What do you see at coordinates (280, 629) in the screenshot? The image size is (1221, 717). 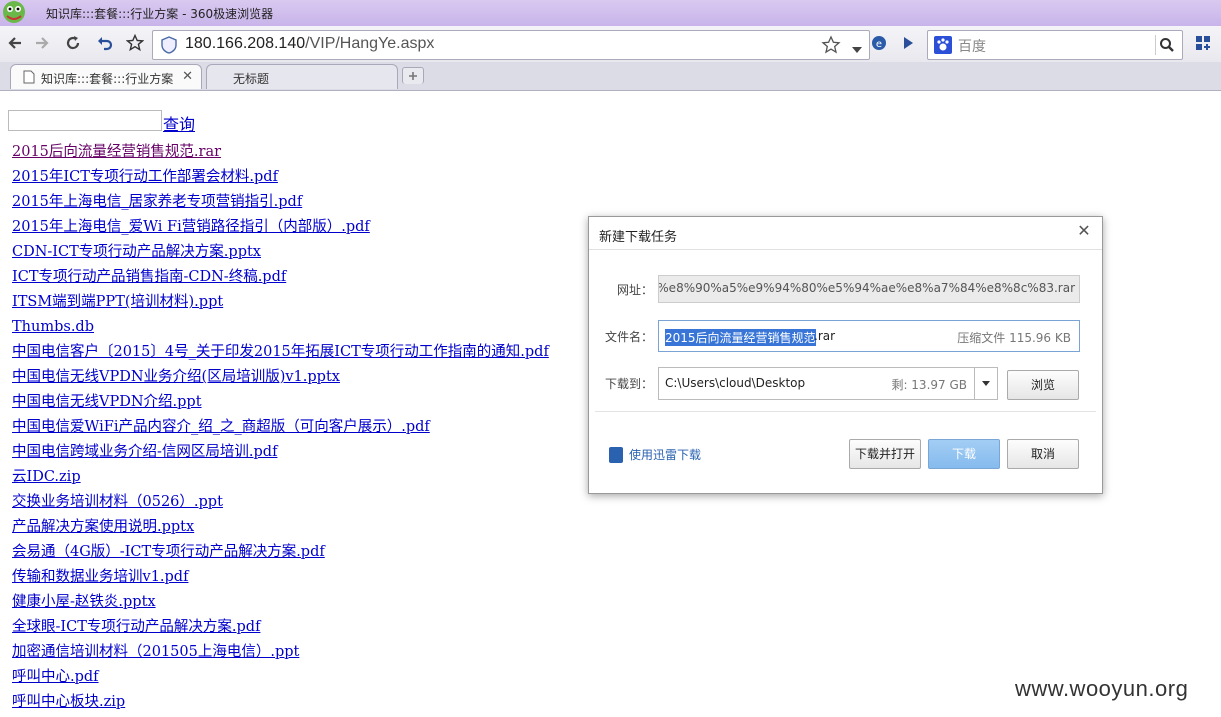 I see `list-item: 全球眼-ICT专项行动产品解决方案.pdf` at bounding box center [280, 629].